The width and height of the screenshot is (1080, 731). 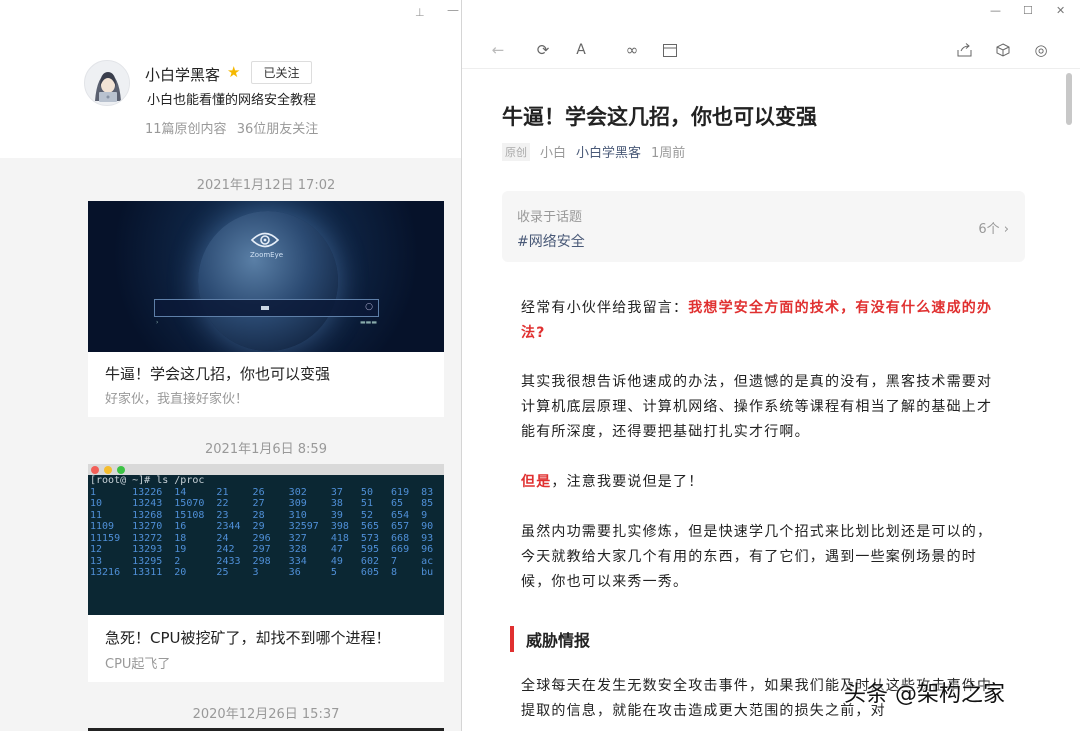 I want to click on more-icon: ◎, so click(x=1041, y=50).